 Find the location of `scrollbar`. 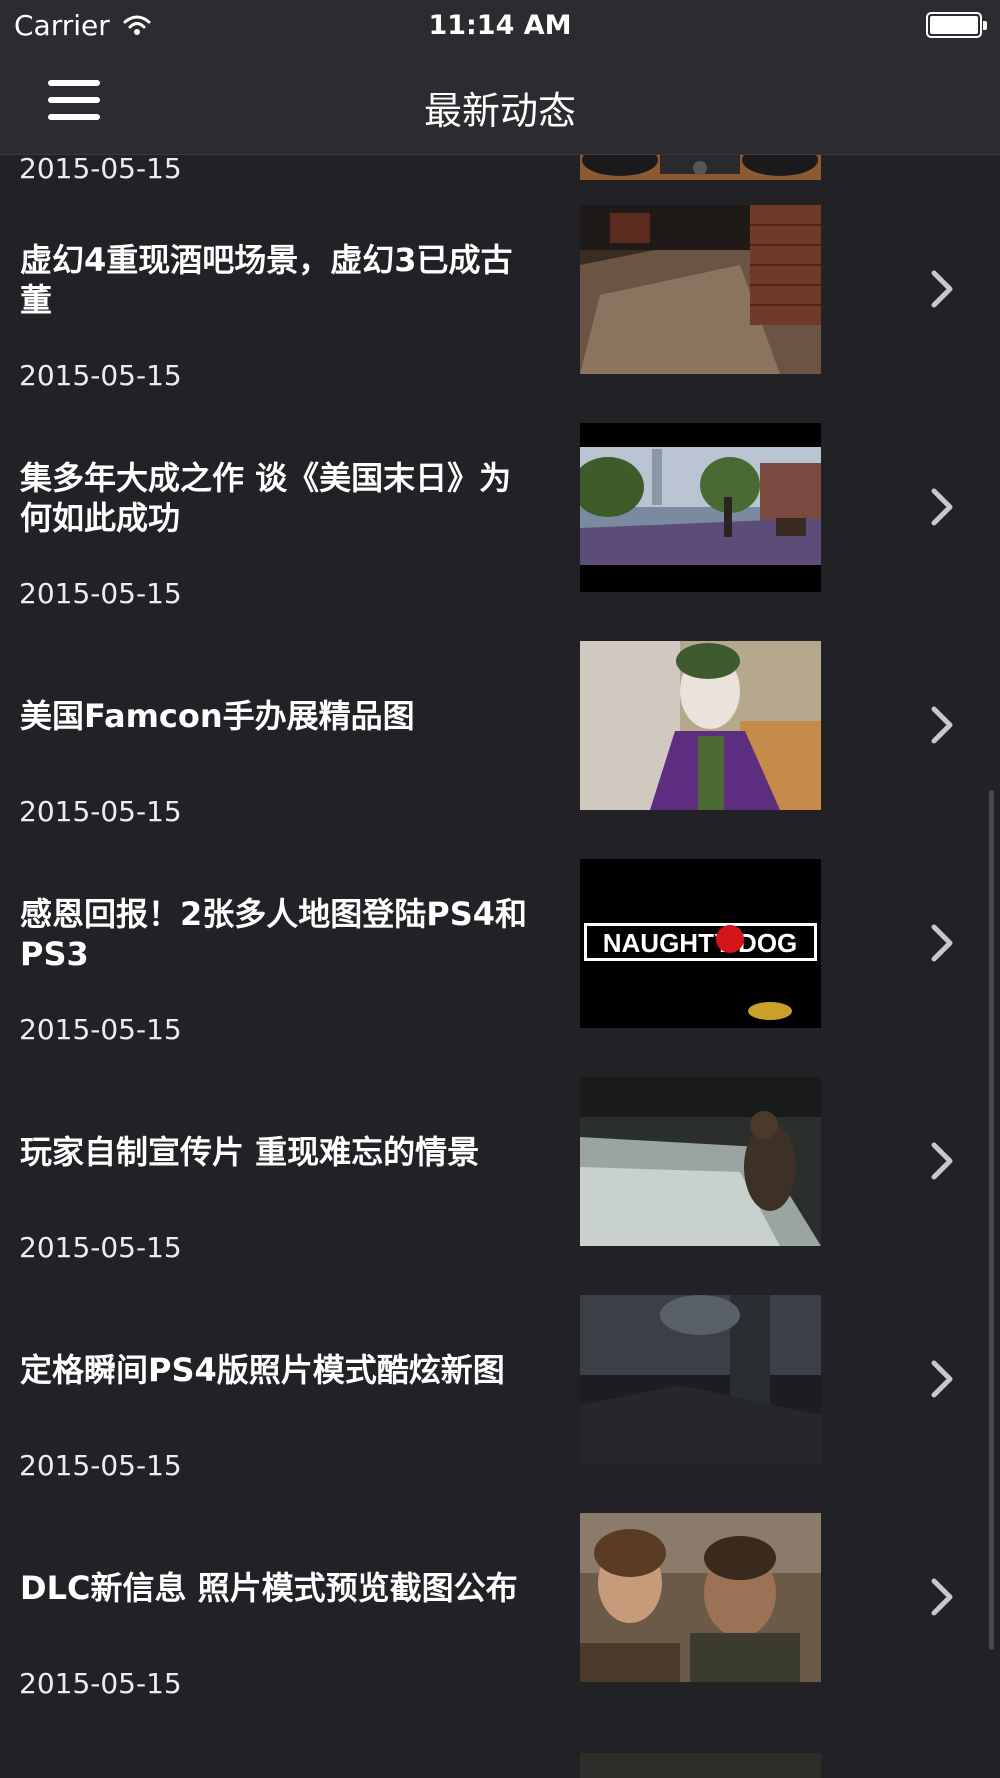

scrollbar is located at coordinates (991, 1220).